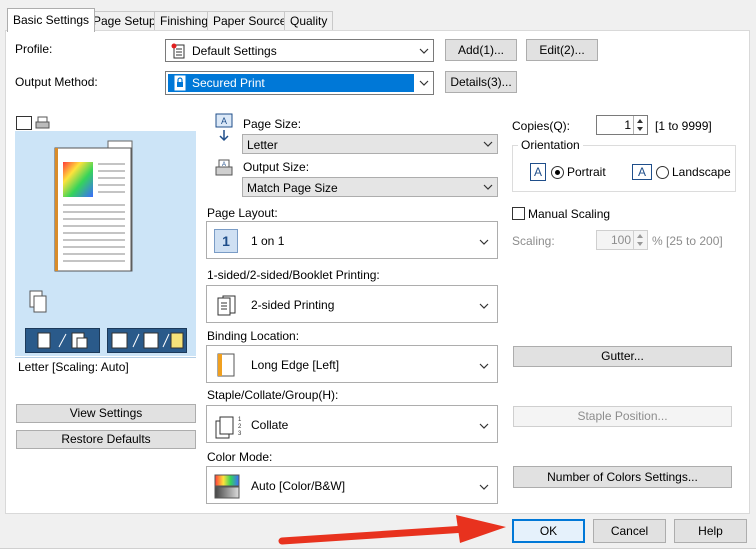  Describe the element at coordinates (352, 485) in the screenshot. I see `color-mode-dropdown: Auto [Color/B&W]` at that location.